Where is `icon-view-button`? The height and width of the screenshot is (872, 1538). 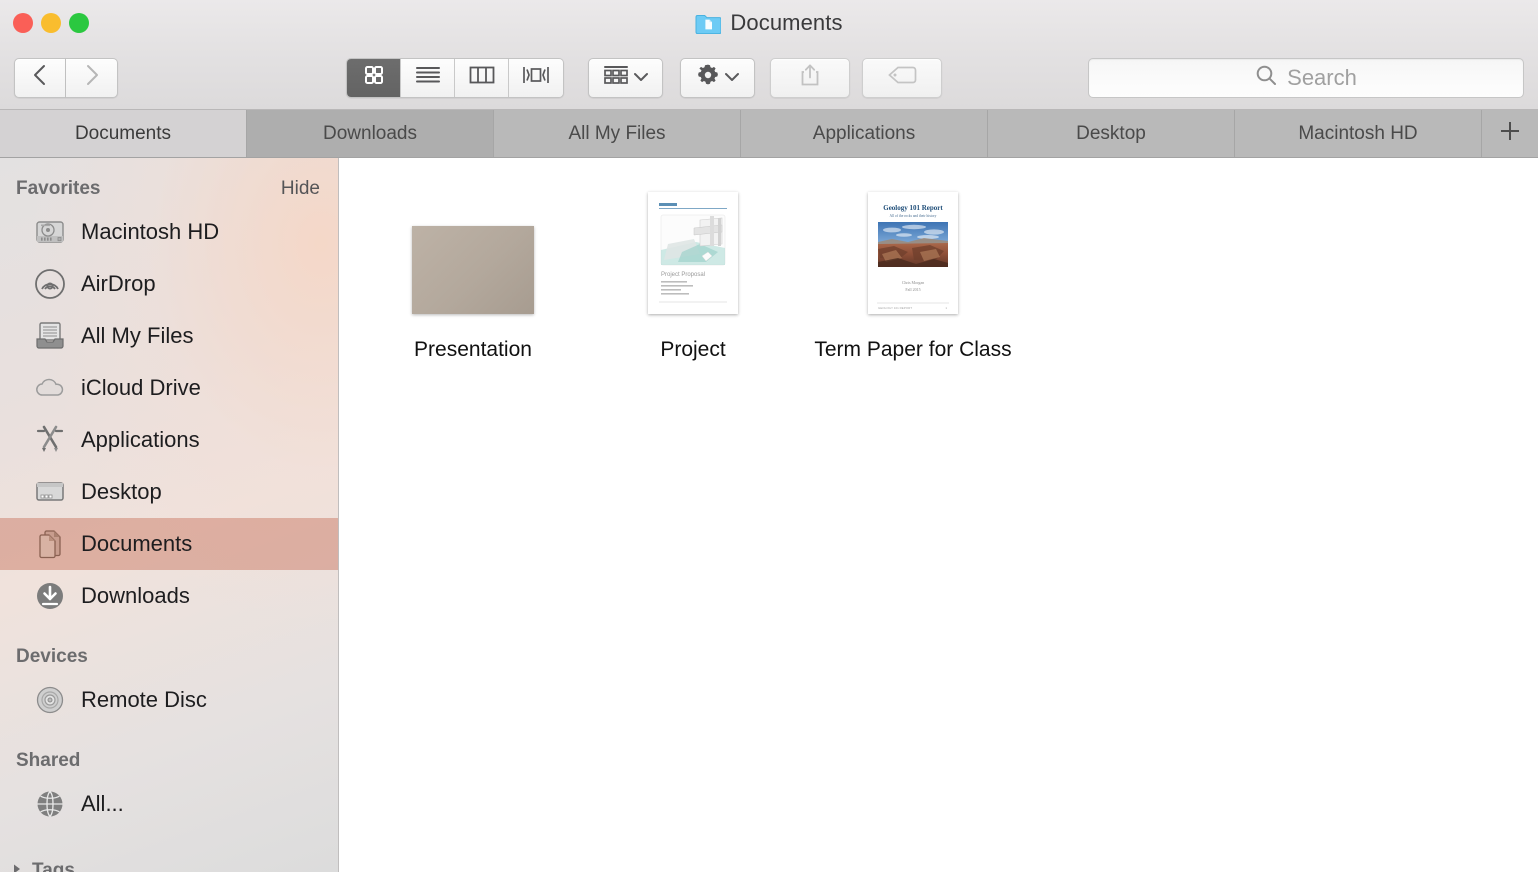
icon-view-button is located at coordinates (374, 77).